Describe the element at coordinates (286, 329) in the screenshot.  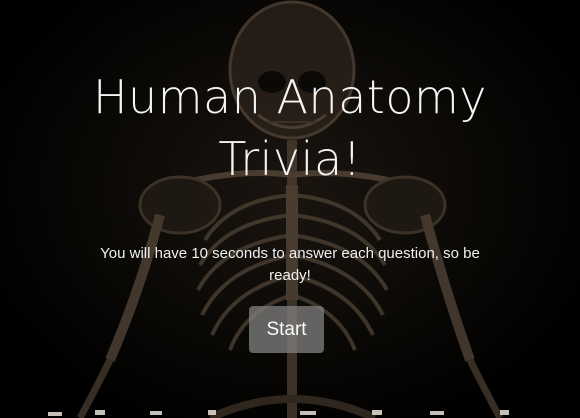
I see `start-button: Start` at that location.